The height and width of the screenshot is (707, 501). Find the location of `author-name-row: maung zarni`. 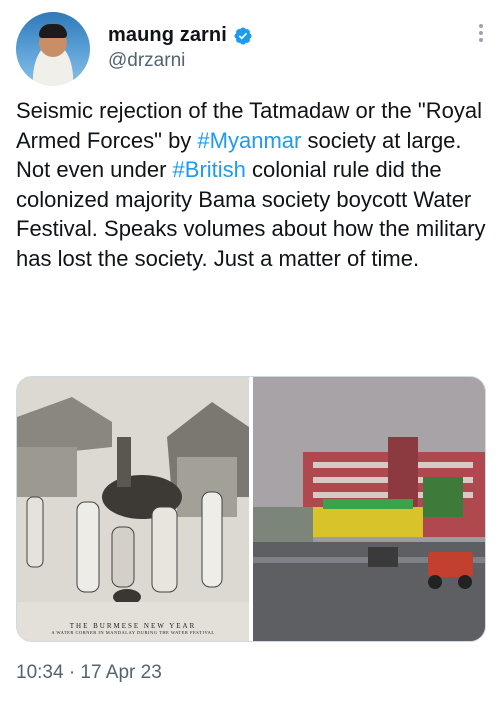

author-name-row: maung zarni is located at coordinates (180, 35).